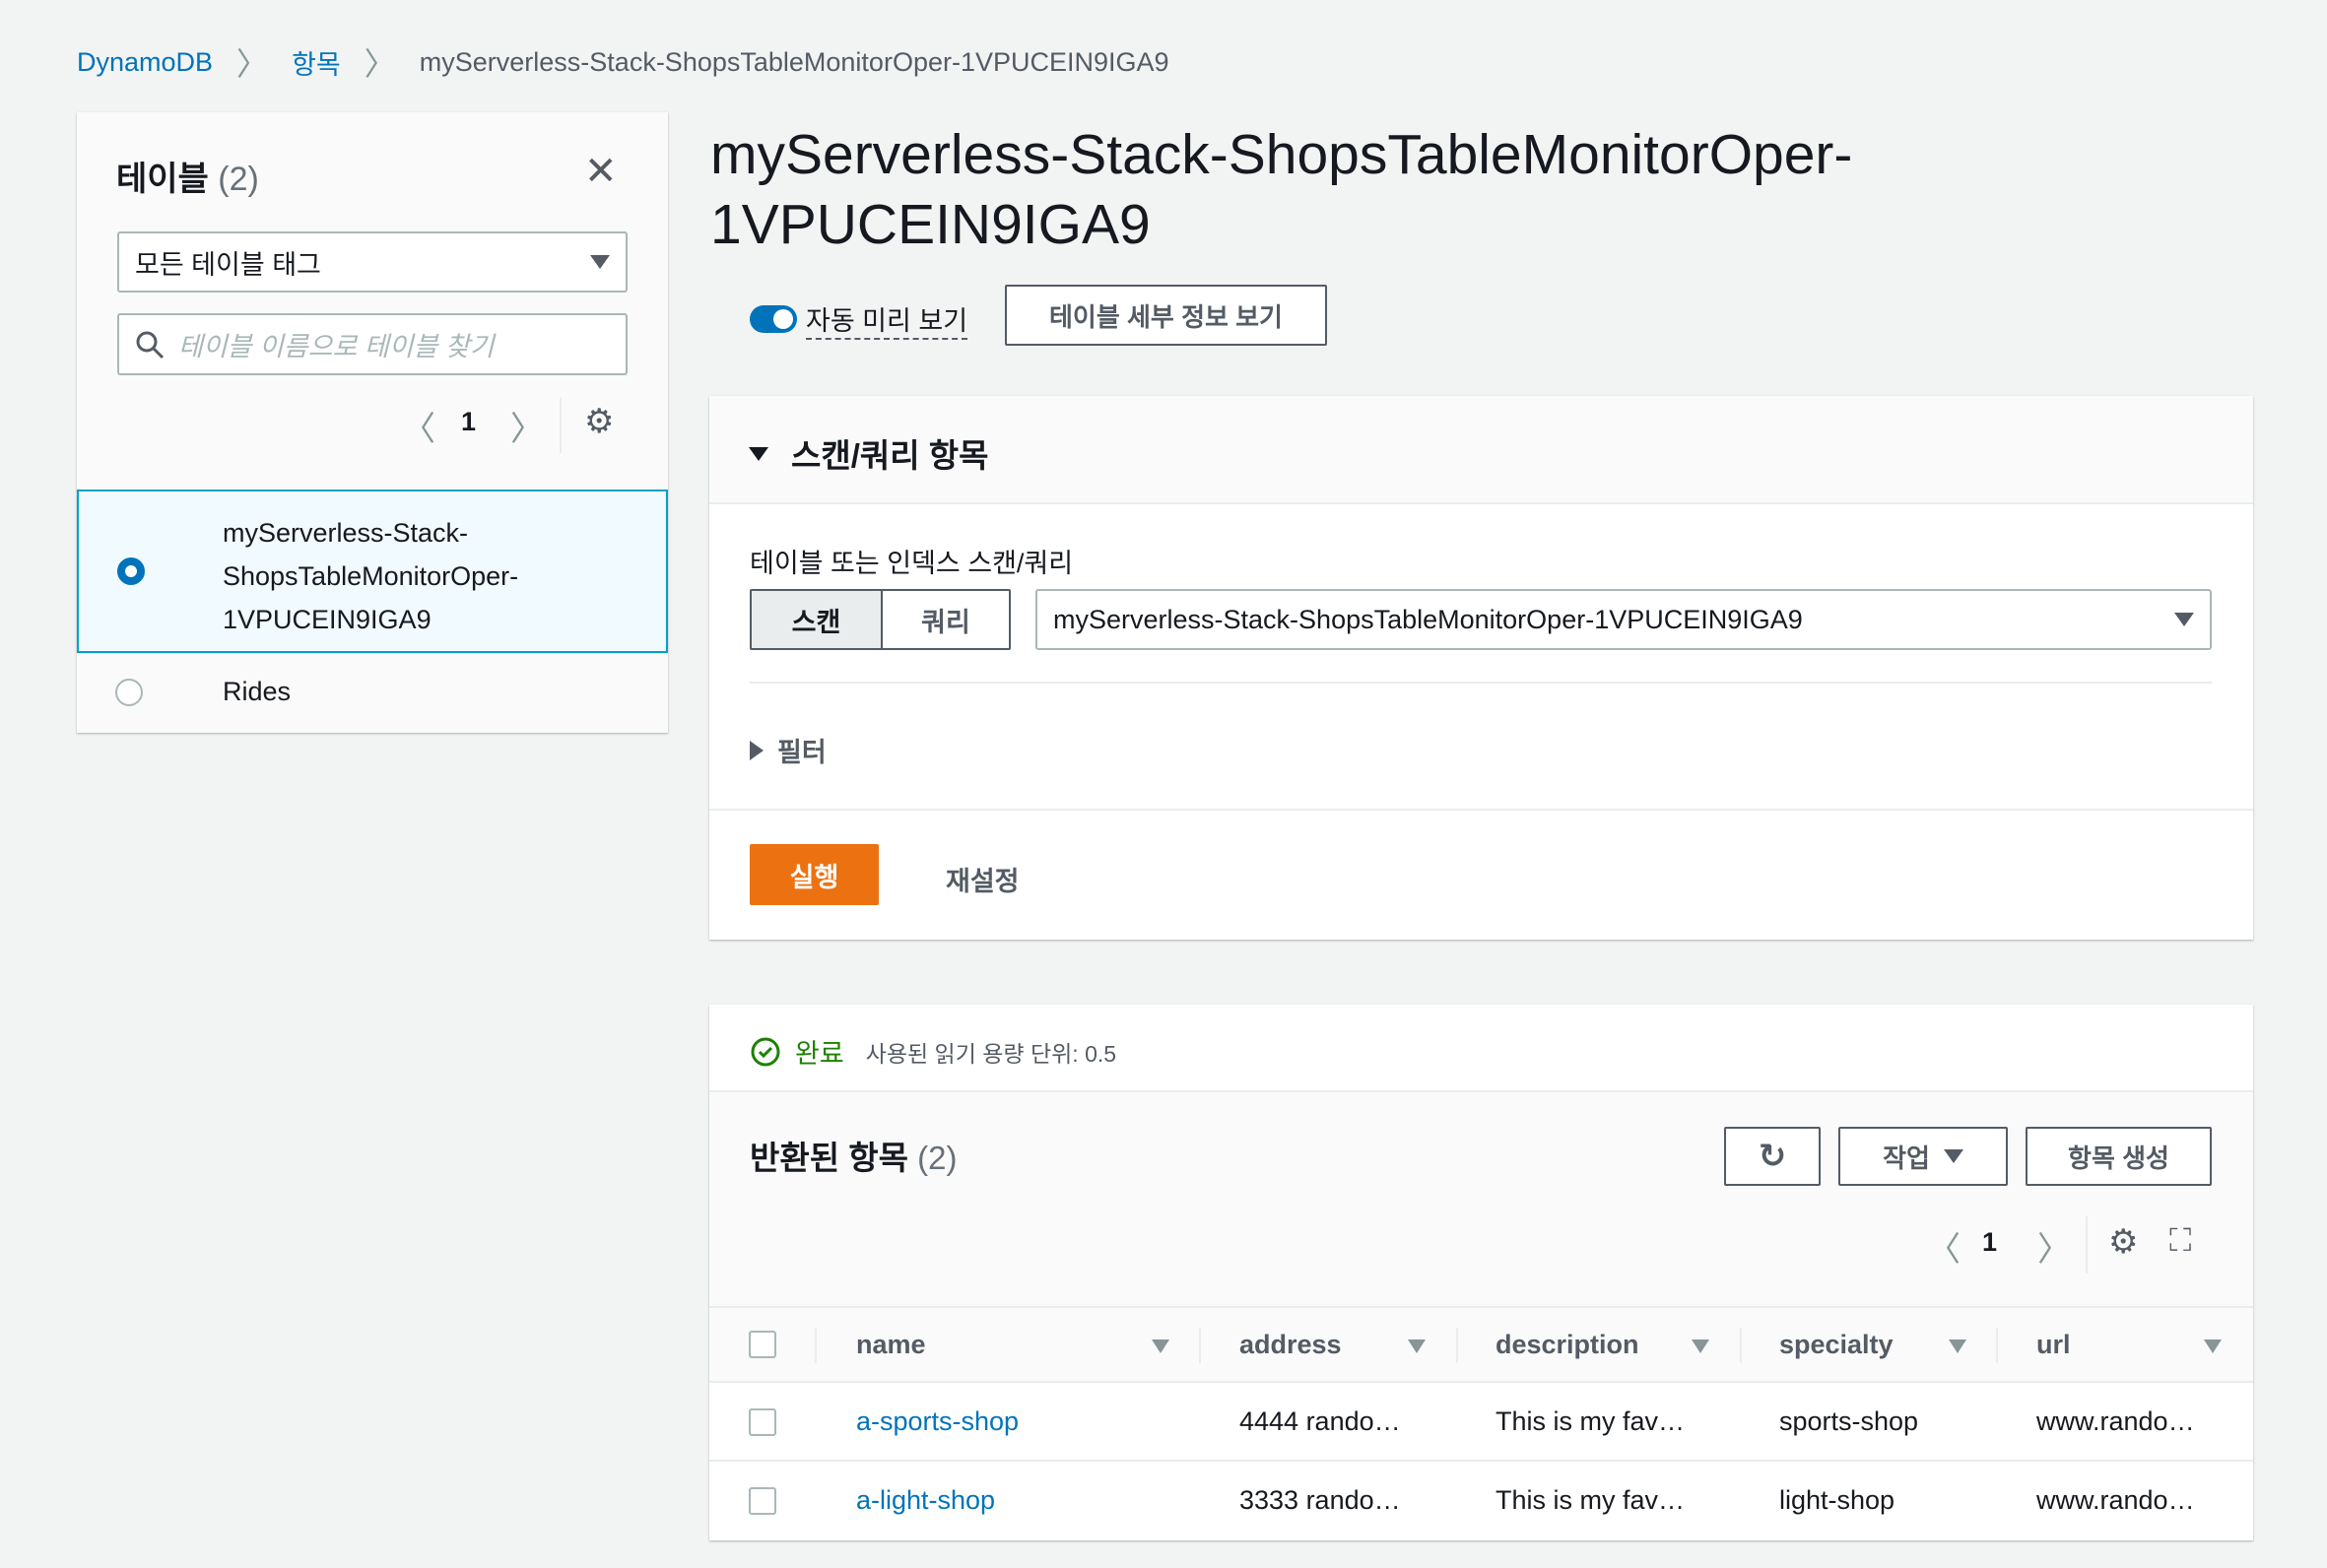  I want to click on search-icon, so click(150, 345).